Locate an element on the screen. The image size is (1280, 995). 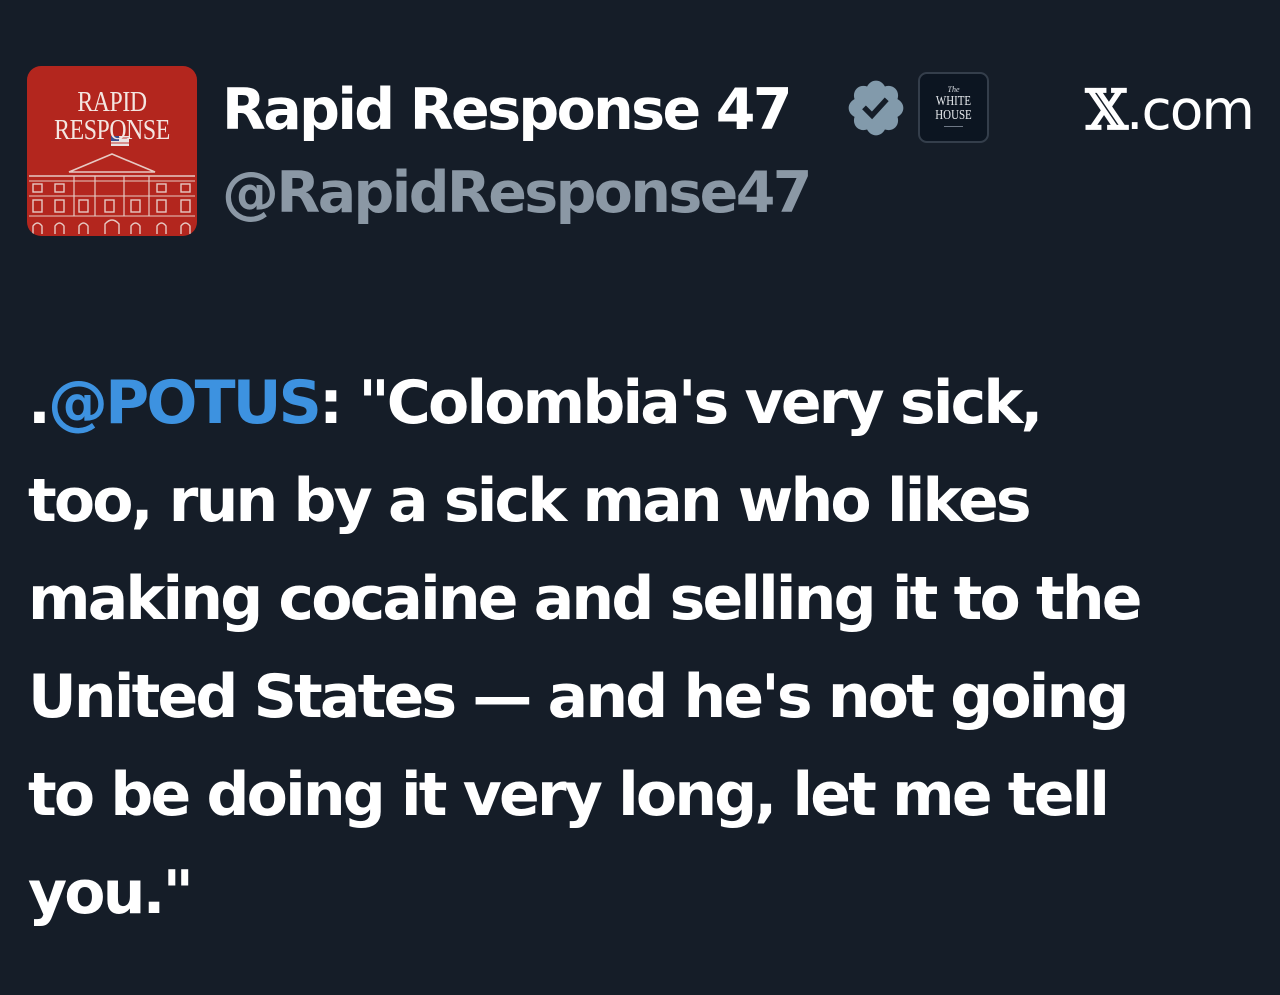
affiliation-badge-prefix: The is located at coordinates (953, 89).